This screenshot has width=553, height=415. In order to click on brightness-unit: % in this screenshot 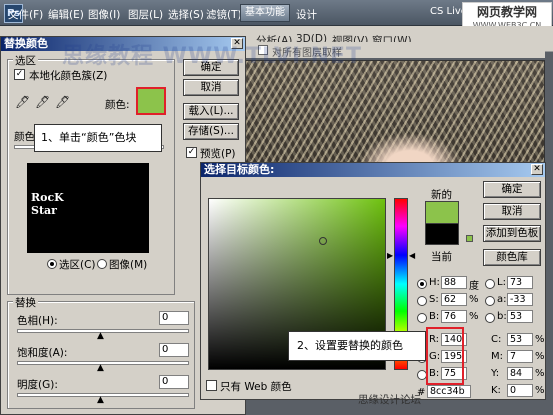, I will do `click(474, 316)`.